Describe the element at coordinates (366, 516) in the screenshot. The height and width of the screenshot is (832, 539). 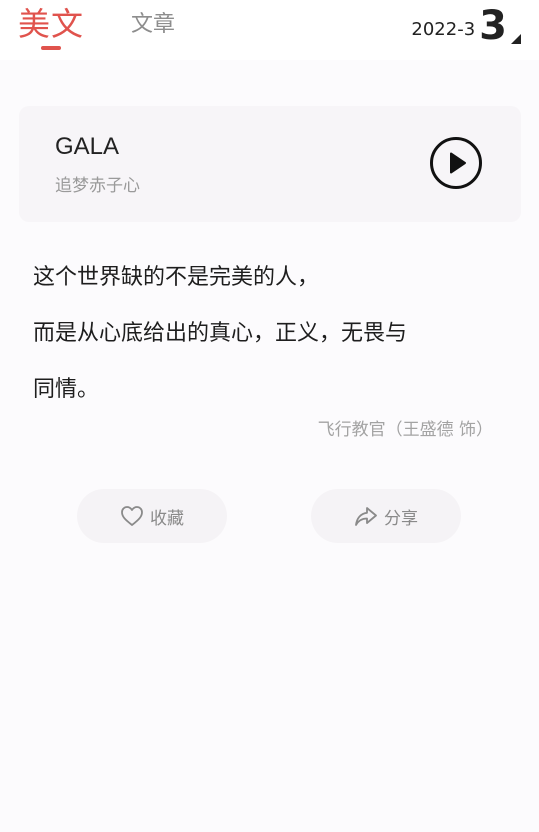
I see `share-arrow-icon` at that location.